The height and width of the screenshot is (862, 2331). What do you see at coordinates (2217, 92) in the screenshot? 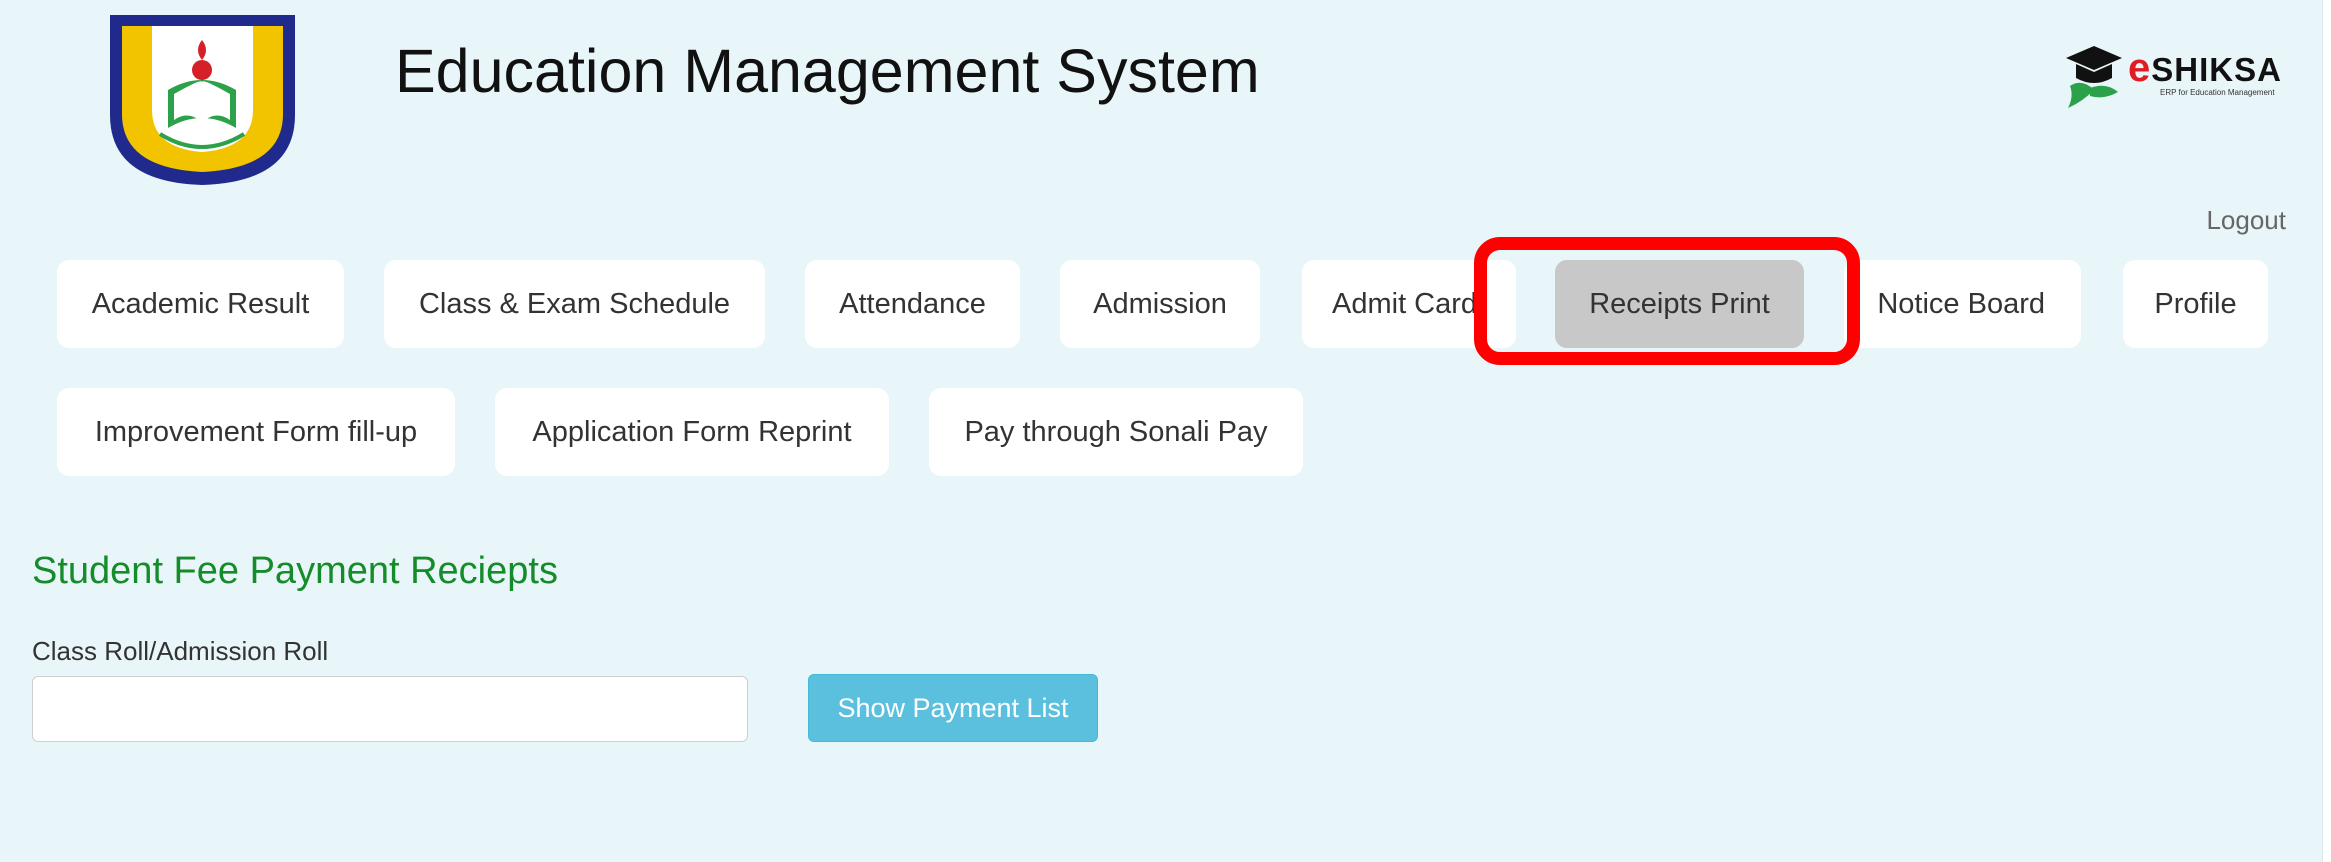
I see `brand-tagline: ERP for Education Management` at bounding box center [2217, 92].